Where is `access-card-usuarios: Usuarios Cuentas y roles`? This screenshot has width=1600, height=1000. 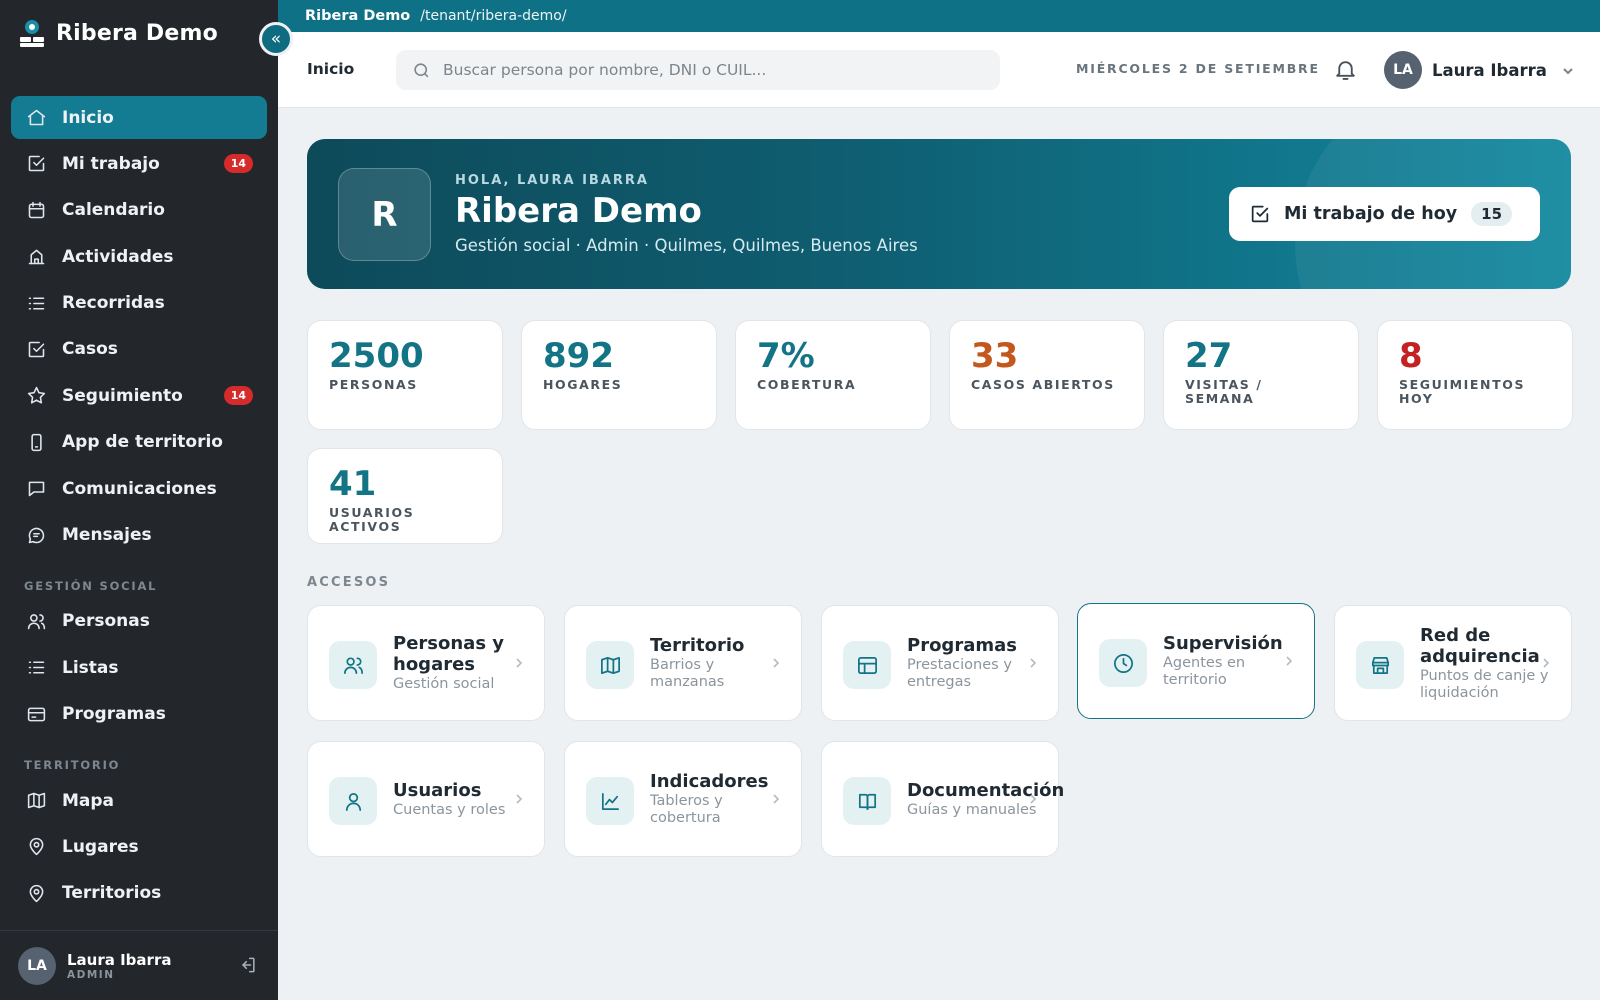 access-card-usuarios: Usuarios Cuentas y roles is located at coordinates (426, 799).